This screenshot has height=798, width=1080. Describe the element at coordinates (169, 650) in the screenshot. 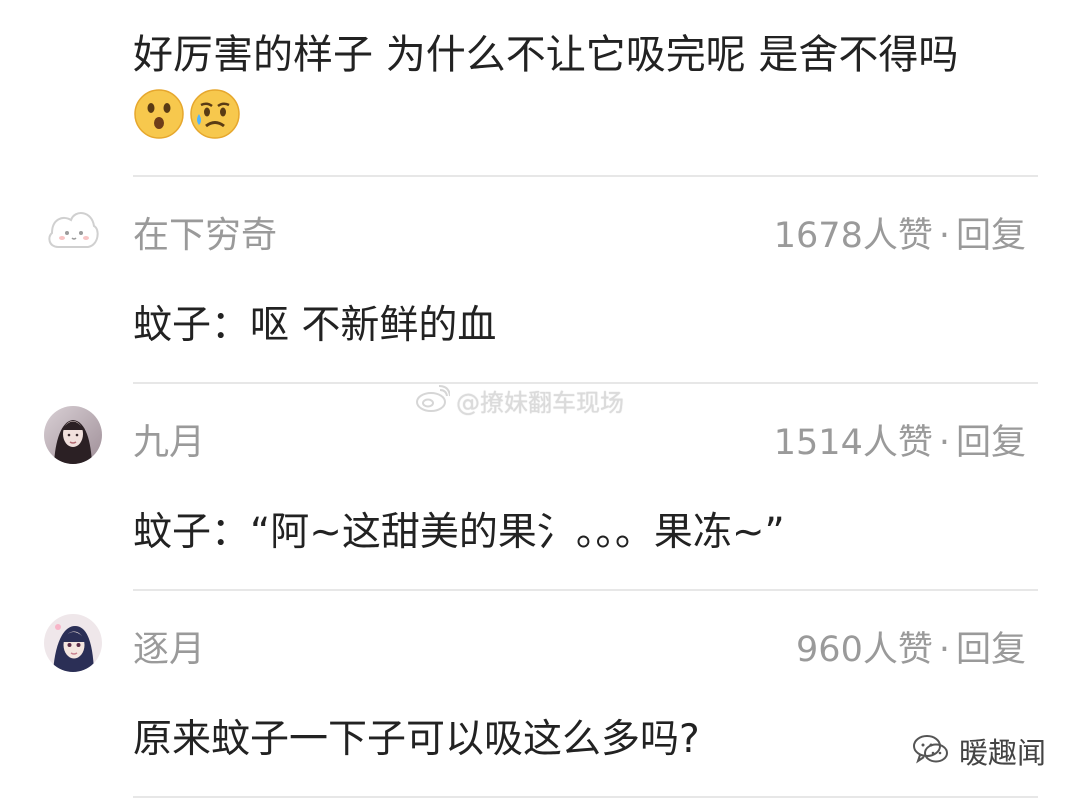

I see `username: 逐月` at that location.